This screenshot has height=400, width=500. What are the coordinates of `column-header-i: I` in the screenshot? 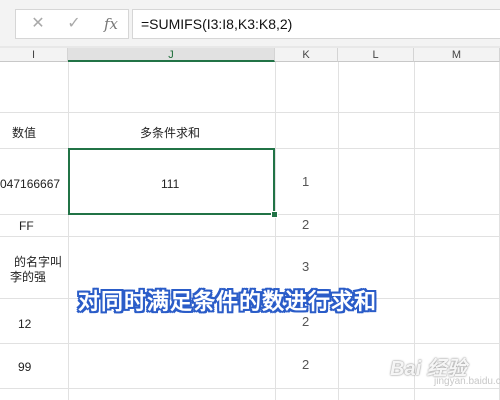 It's located at (34, 55).